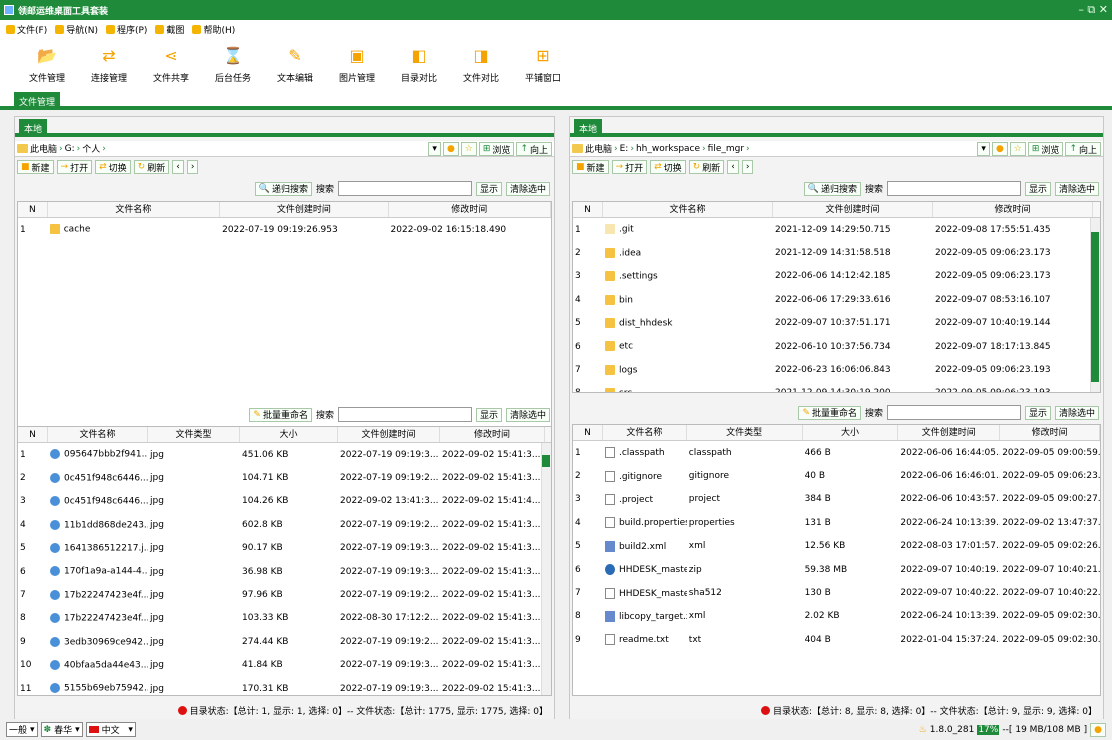  I want to click on toolbar-button: ✎ 文本编辑, so click(295, 65).